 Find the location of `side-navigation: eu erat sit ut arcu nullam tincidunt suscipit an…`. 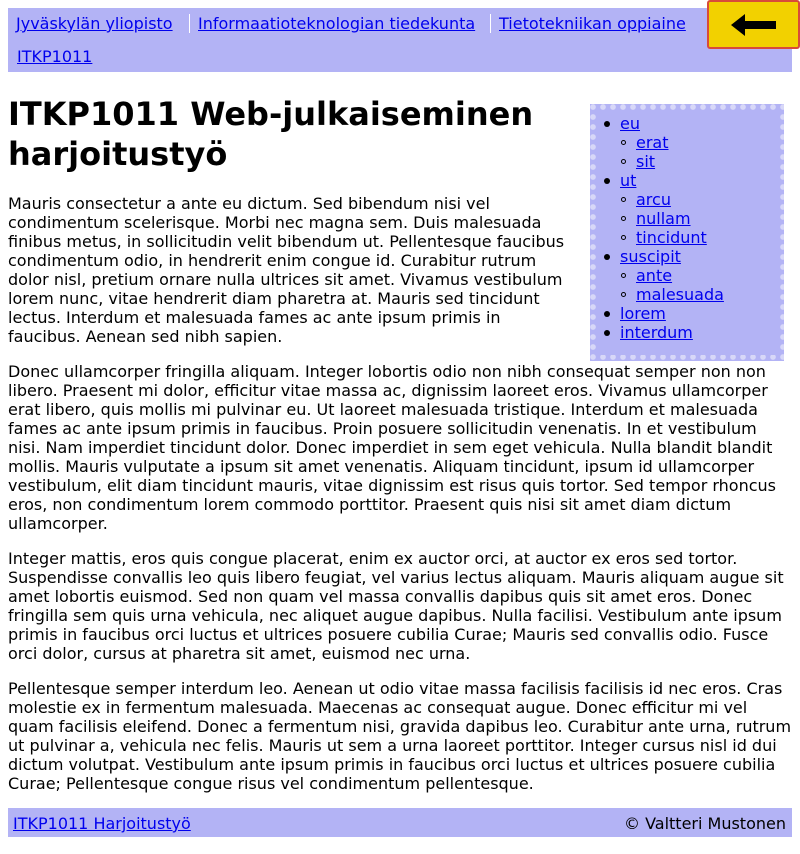

side-navigation: eu erat sit ut arcu nullam tincidunt suscipit an… is located at coordinates (687, 232).